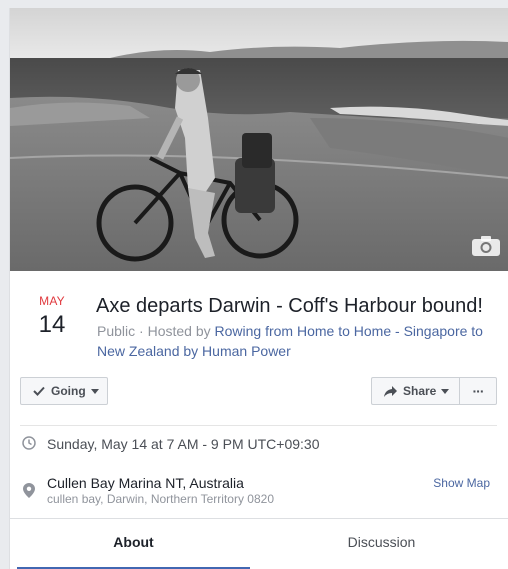 This screenshot has width=508, height=569. I want to click on tab-discussion: Discussion, so click(381, 544).